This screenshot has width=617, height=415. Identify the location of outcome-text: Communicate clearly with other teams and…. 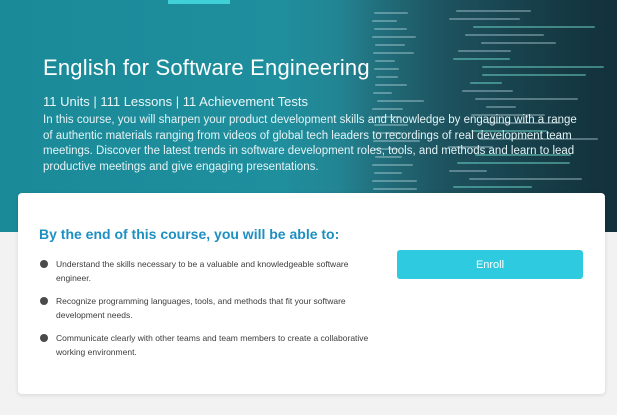
(212, 345).